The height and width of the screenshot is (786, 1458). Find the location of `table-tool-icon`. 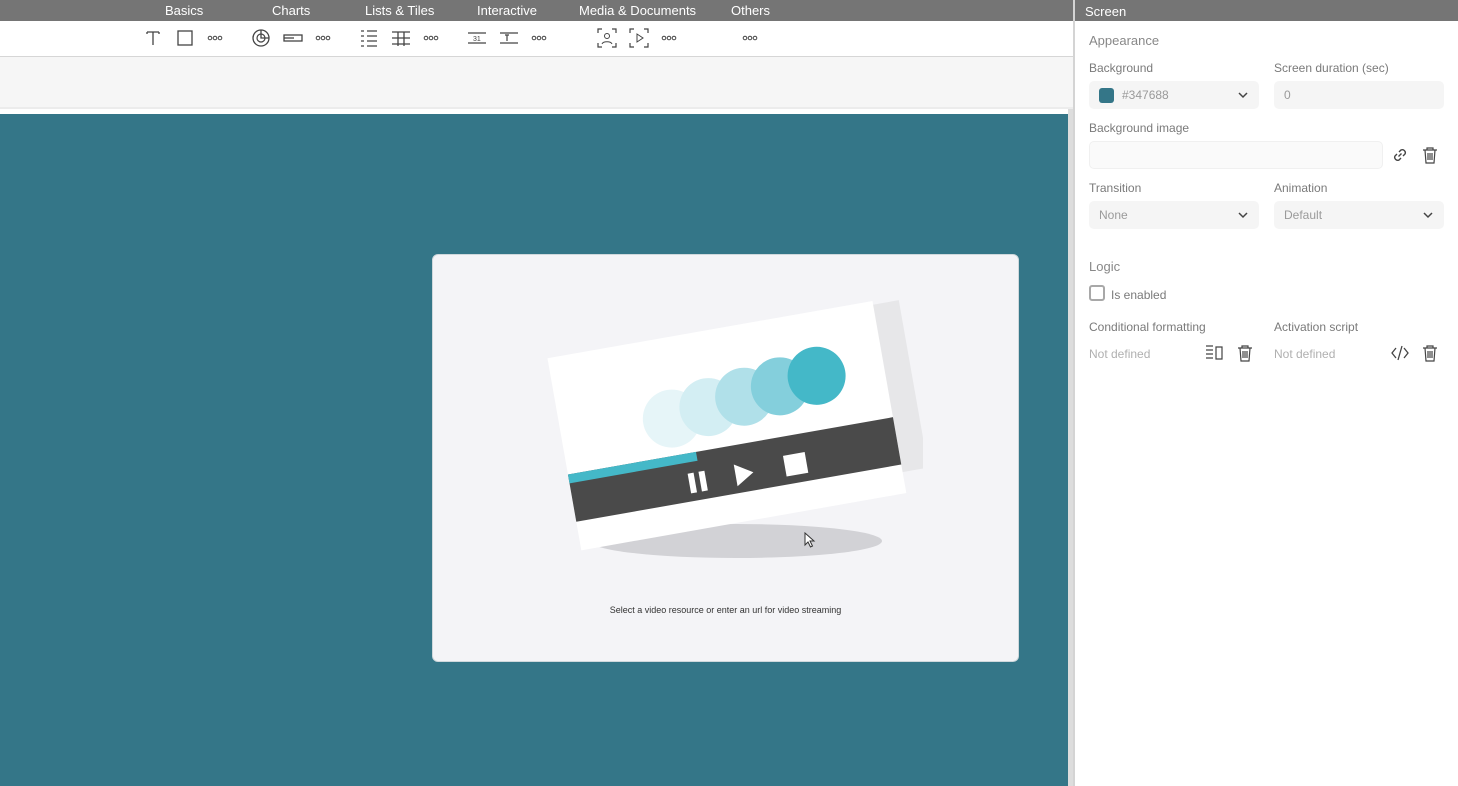

table-tool-icon is located at coordinates (401, 38).